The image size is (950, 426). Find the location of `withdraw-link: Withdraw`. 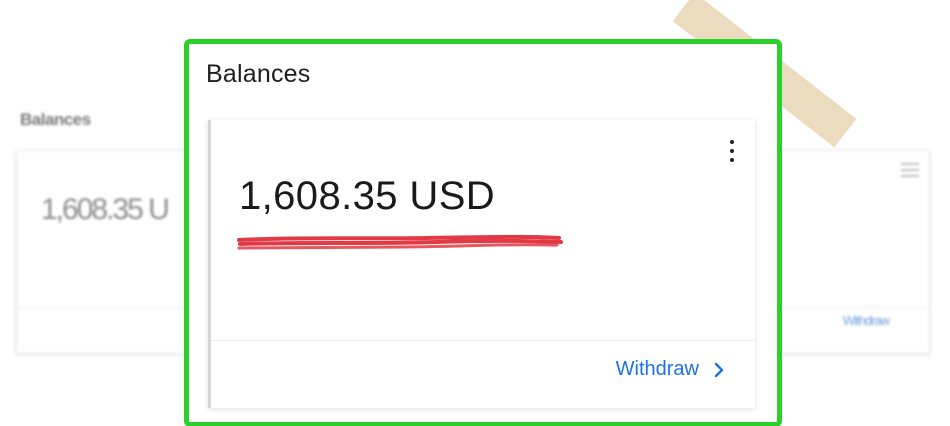

withdraw-link: Withdraw is located at coordinates (670, 369).